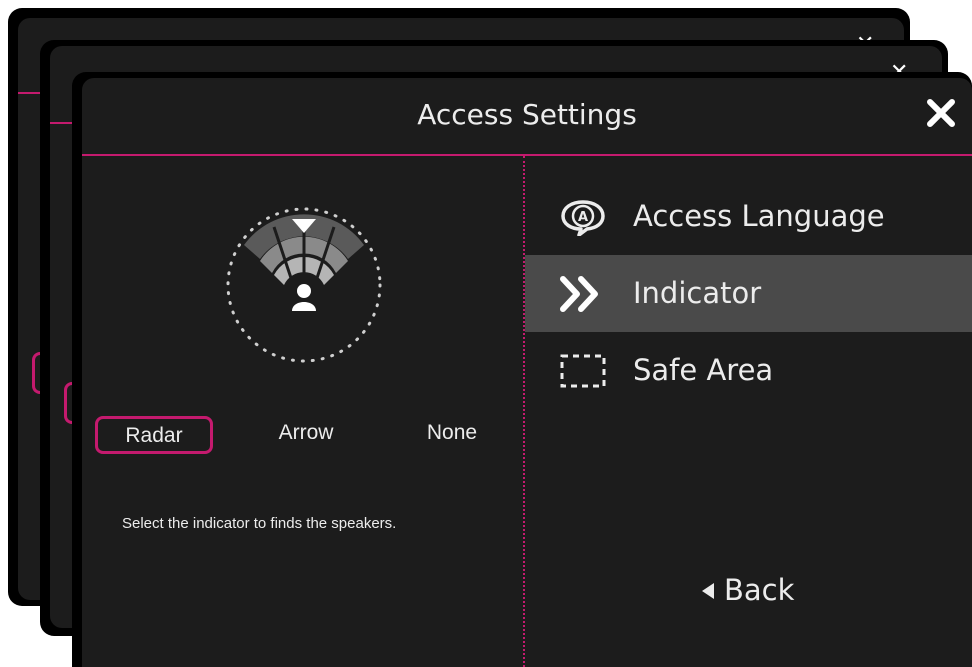  I want to click on back-arrow-icon, so click(708, 591).